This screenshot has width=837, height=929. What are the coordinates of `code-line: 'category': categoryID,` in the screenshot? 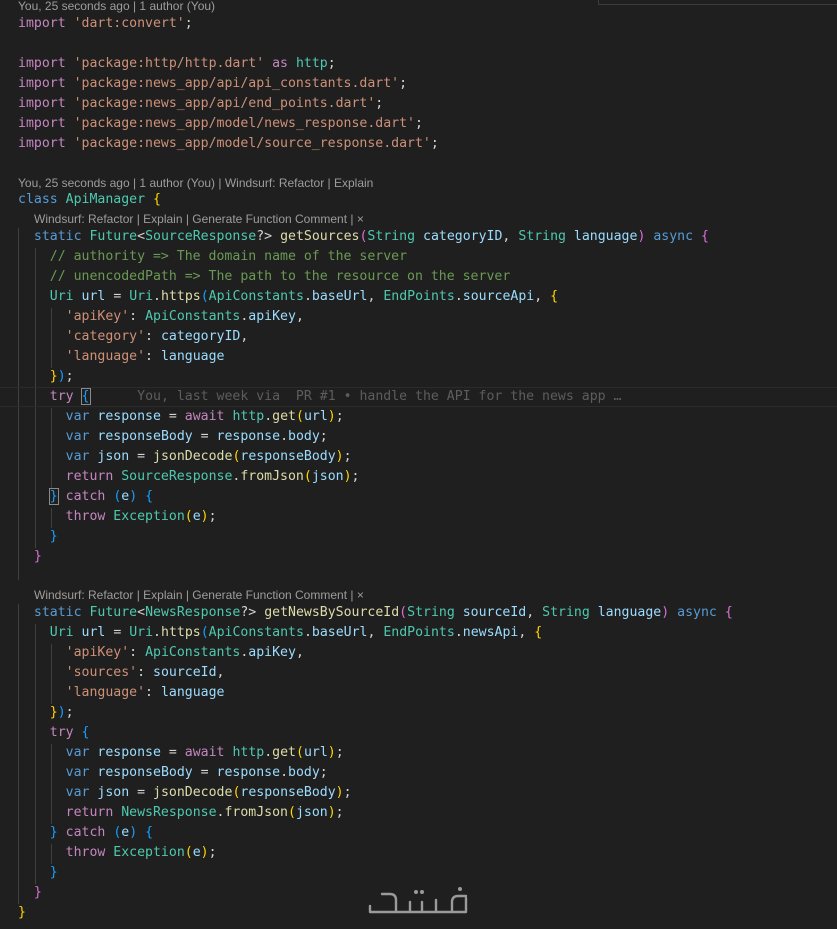 It's located at (133, 337).